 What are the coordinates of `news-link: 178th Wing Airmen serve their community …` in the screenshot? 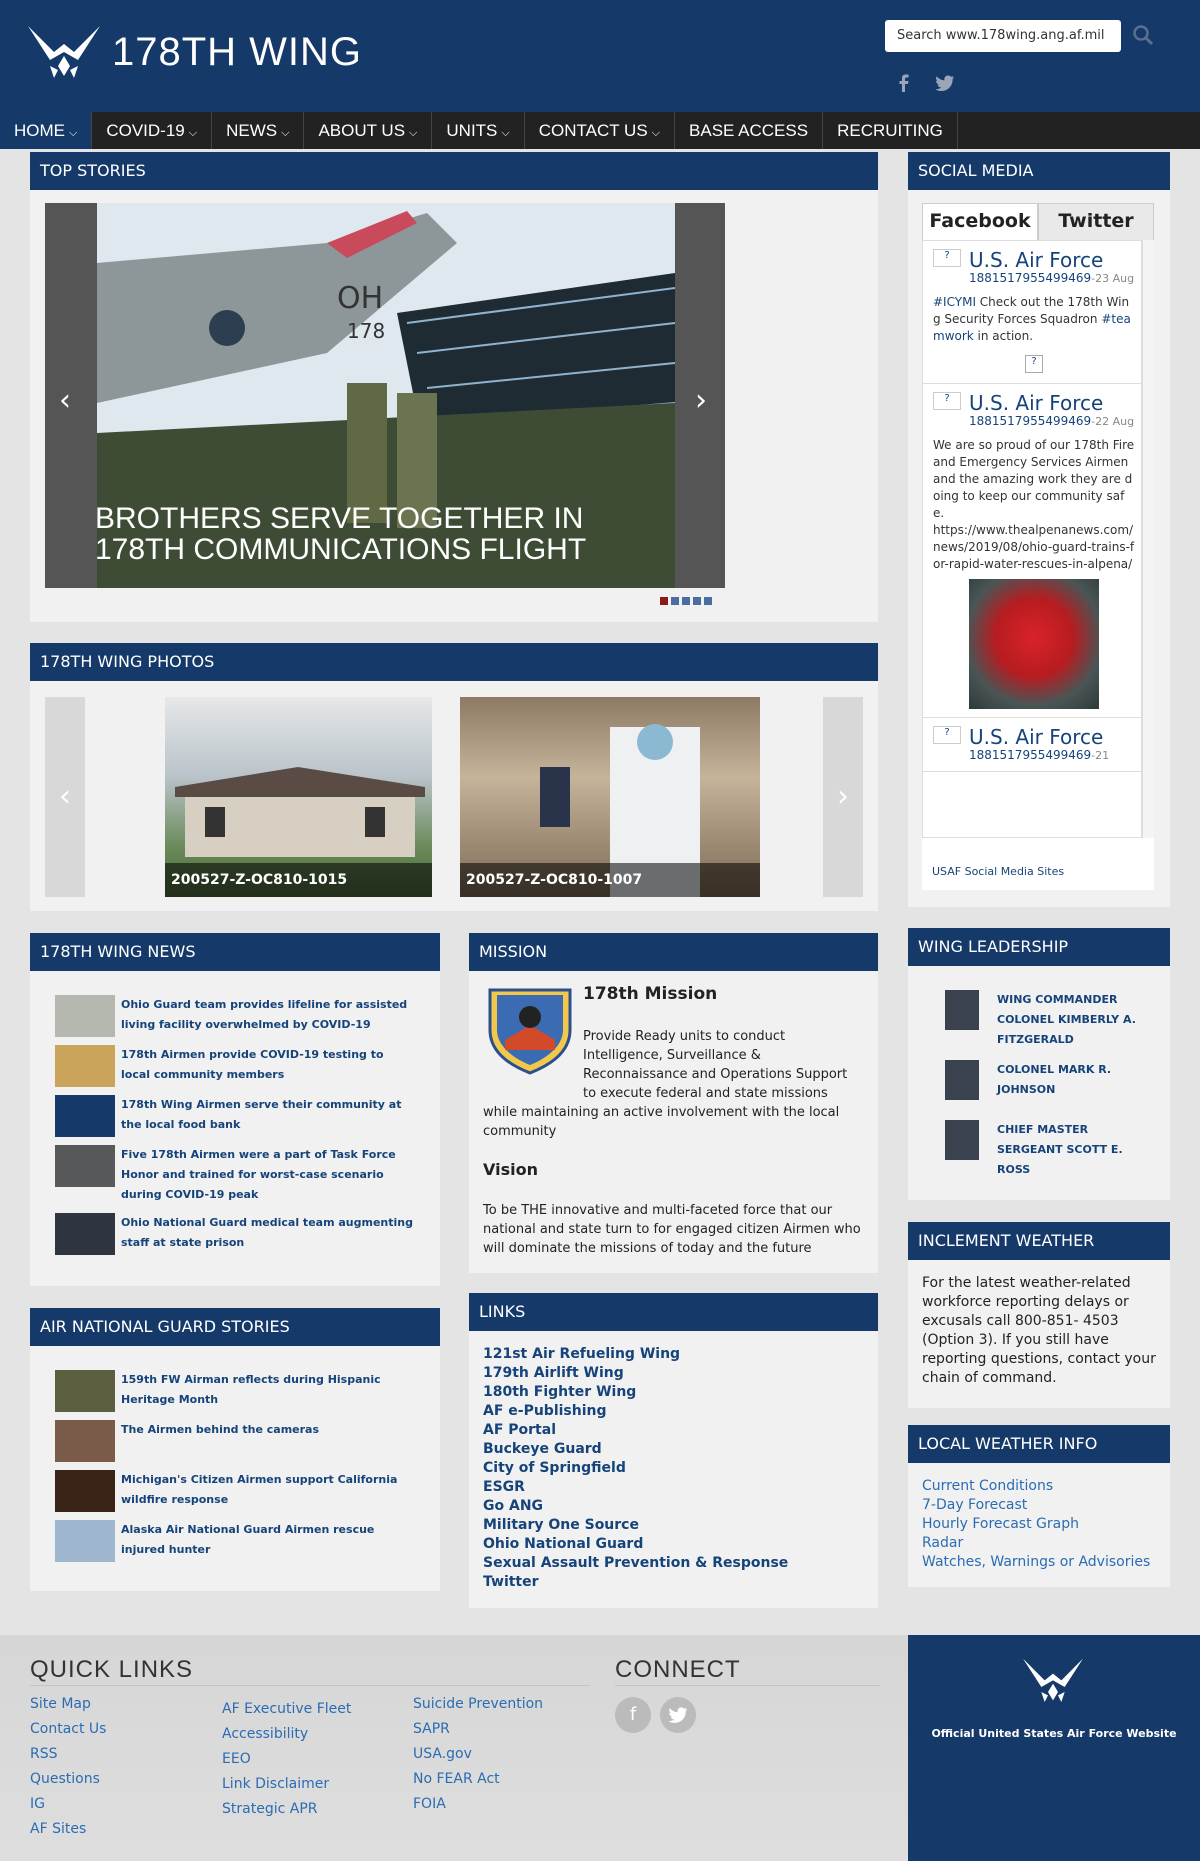 It's located at (268, 1115).